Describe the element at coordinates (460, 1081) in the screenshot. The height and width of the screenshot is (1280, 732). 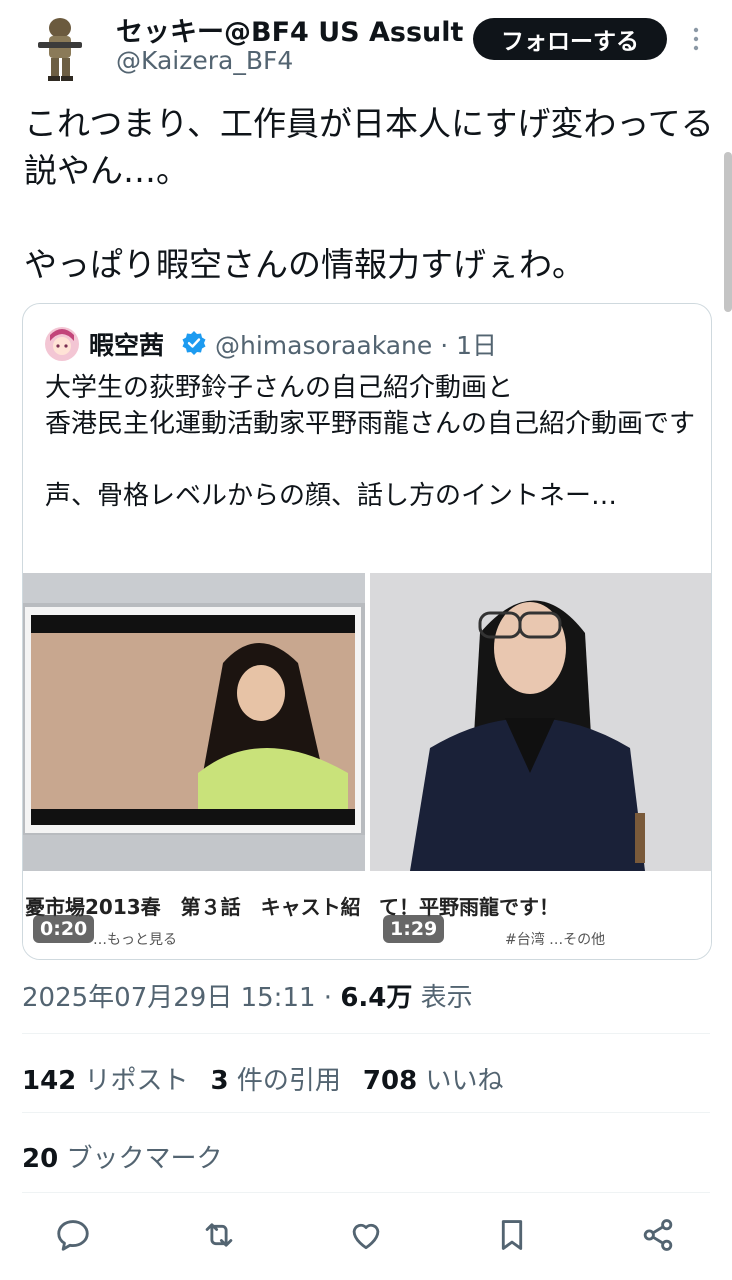
I see `likes-label: いいね` at that location.